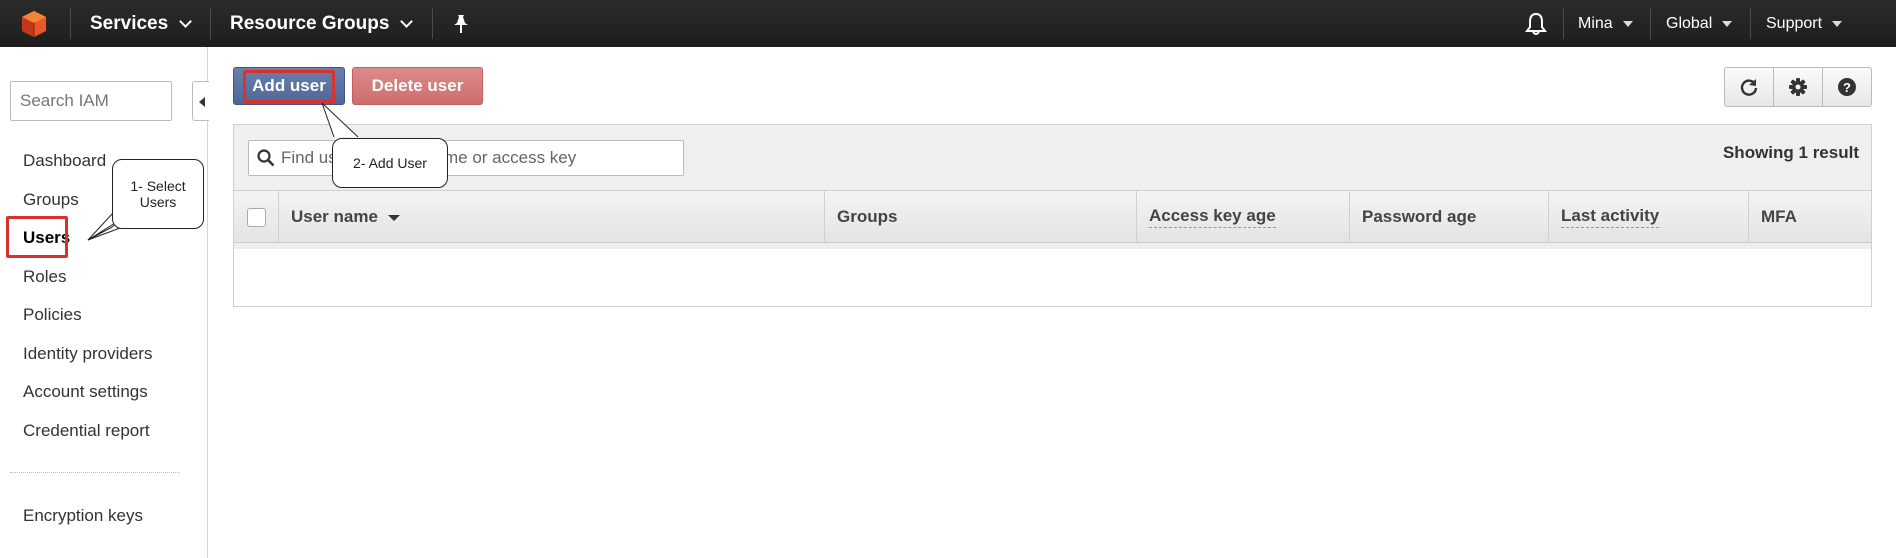 The width and height of the screenshot is (1896, 558). Describe the element at coordinates (129, 23) in the screenshot. I see `services-label: Services` at that location.